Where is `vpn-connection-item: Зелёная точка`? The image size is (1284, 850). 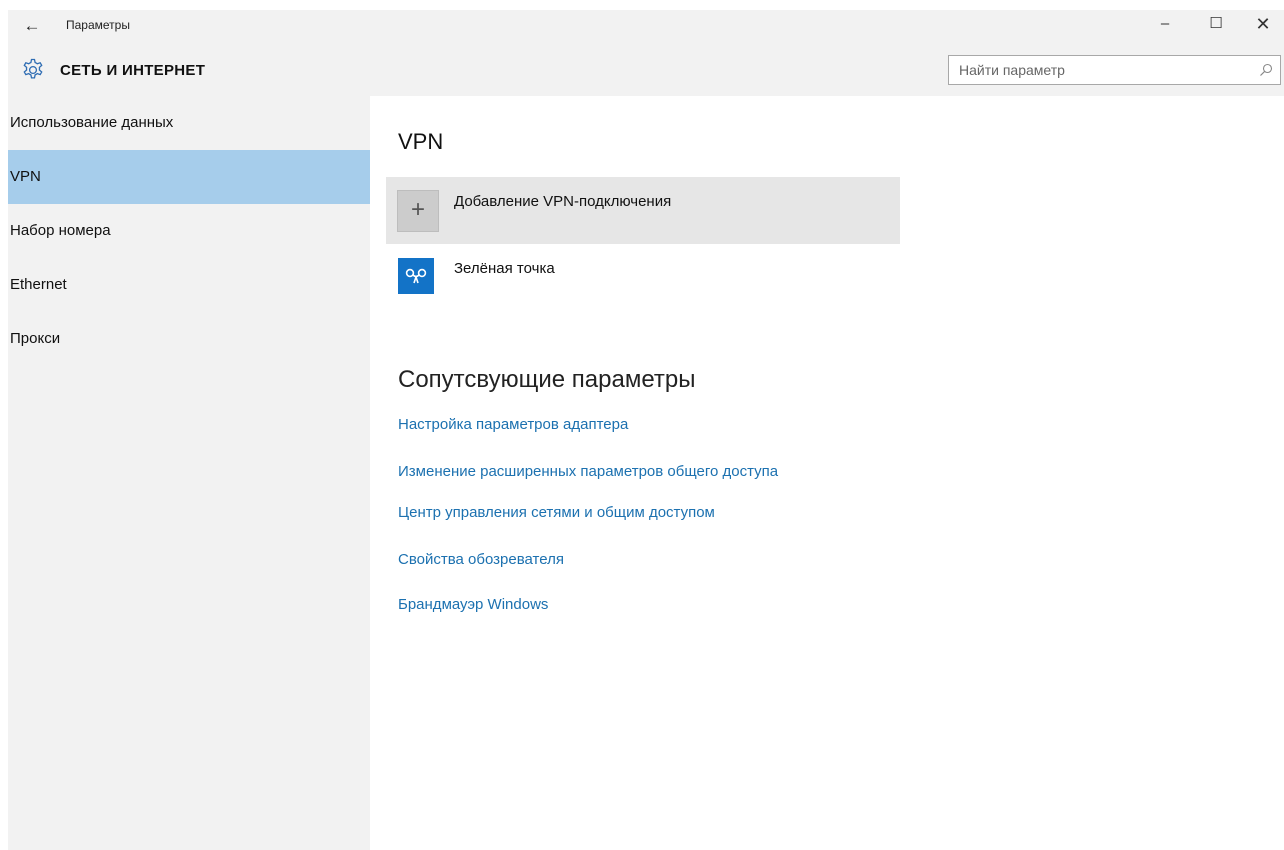 vpn-connection-item: Зелёная точка is located at coordinates (643, 278).